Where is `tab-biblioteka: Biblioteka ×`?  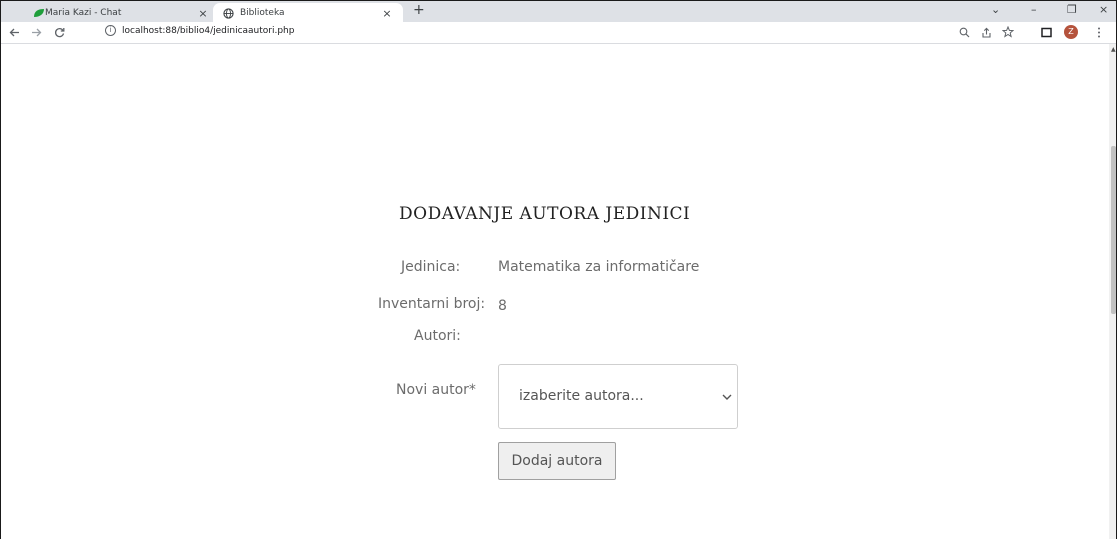
tab-biblioteka: Biblioteka × is located at coordinates (308, 13).